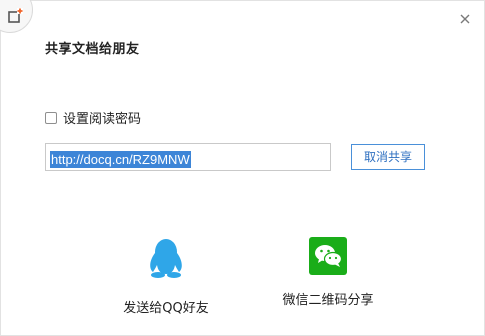  I want to click on cancel-share-button: 取消共享, so click(388, 157).